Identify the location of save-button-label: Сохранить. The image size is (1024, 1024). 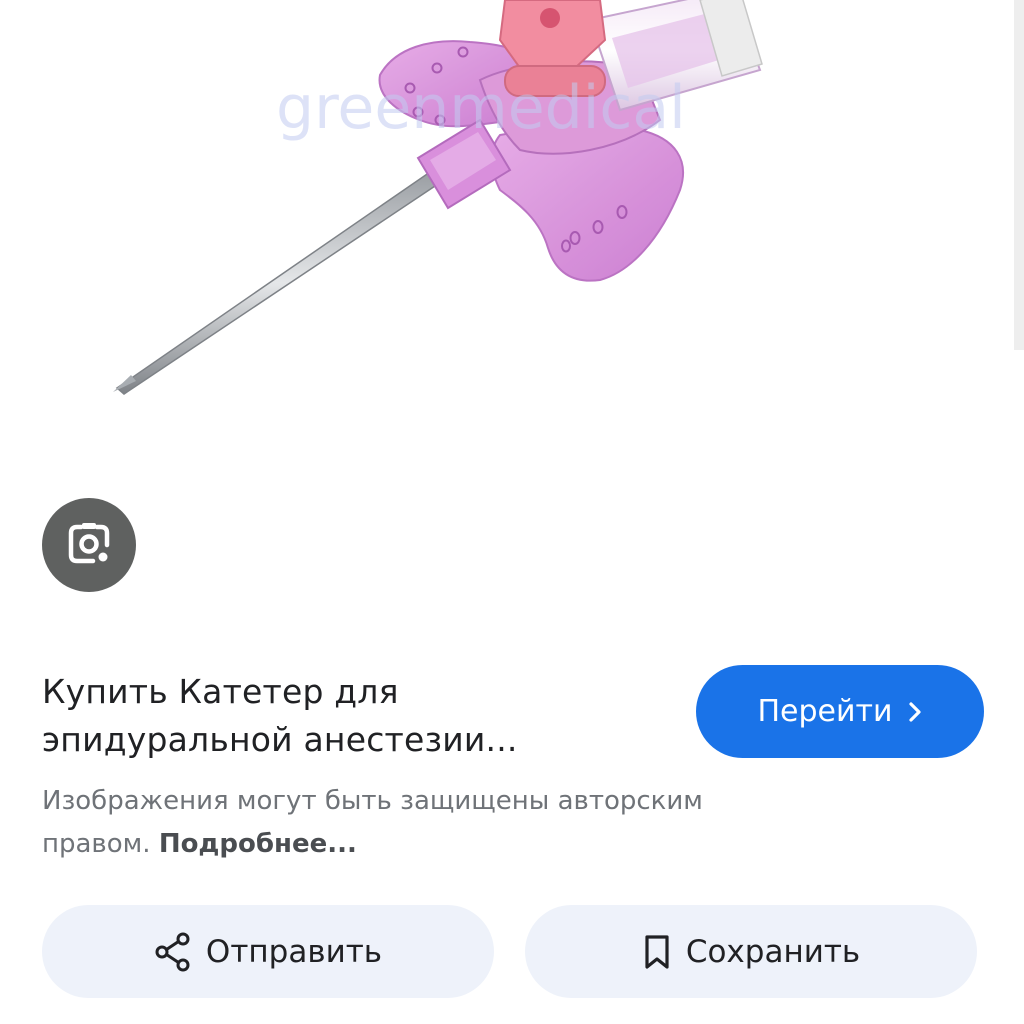
(773, 951).